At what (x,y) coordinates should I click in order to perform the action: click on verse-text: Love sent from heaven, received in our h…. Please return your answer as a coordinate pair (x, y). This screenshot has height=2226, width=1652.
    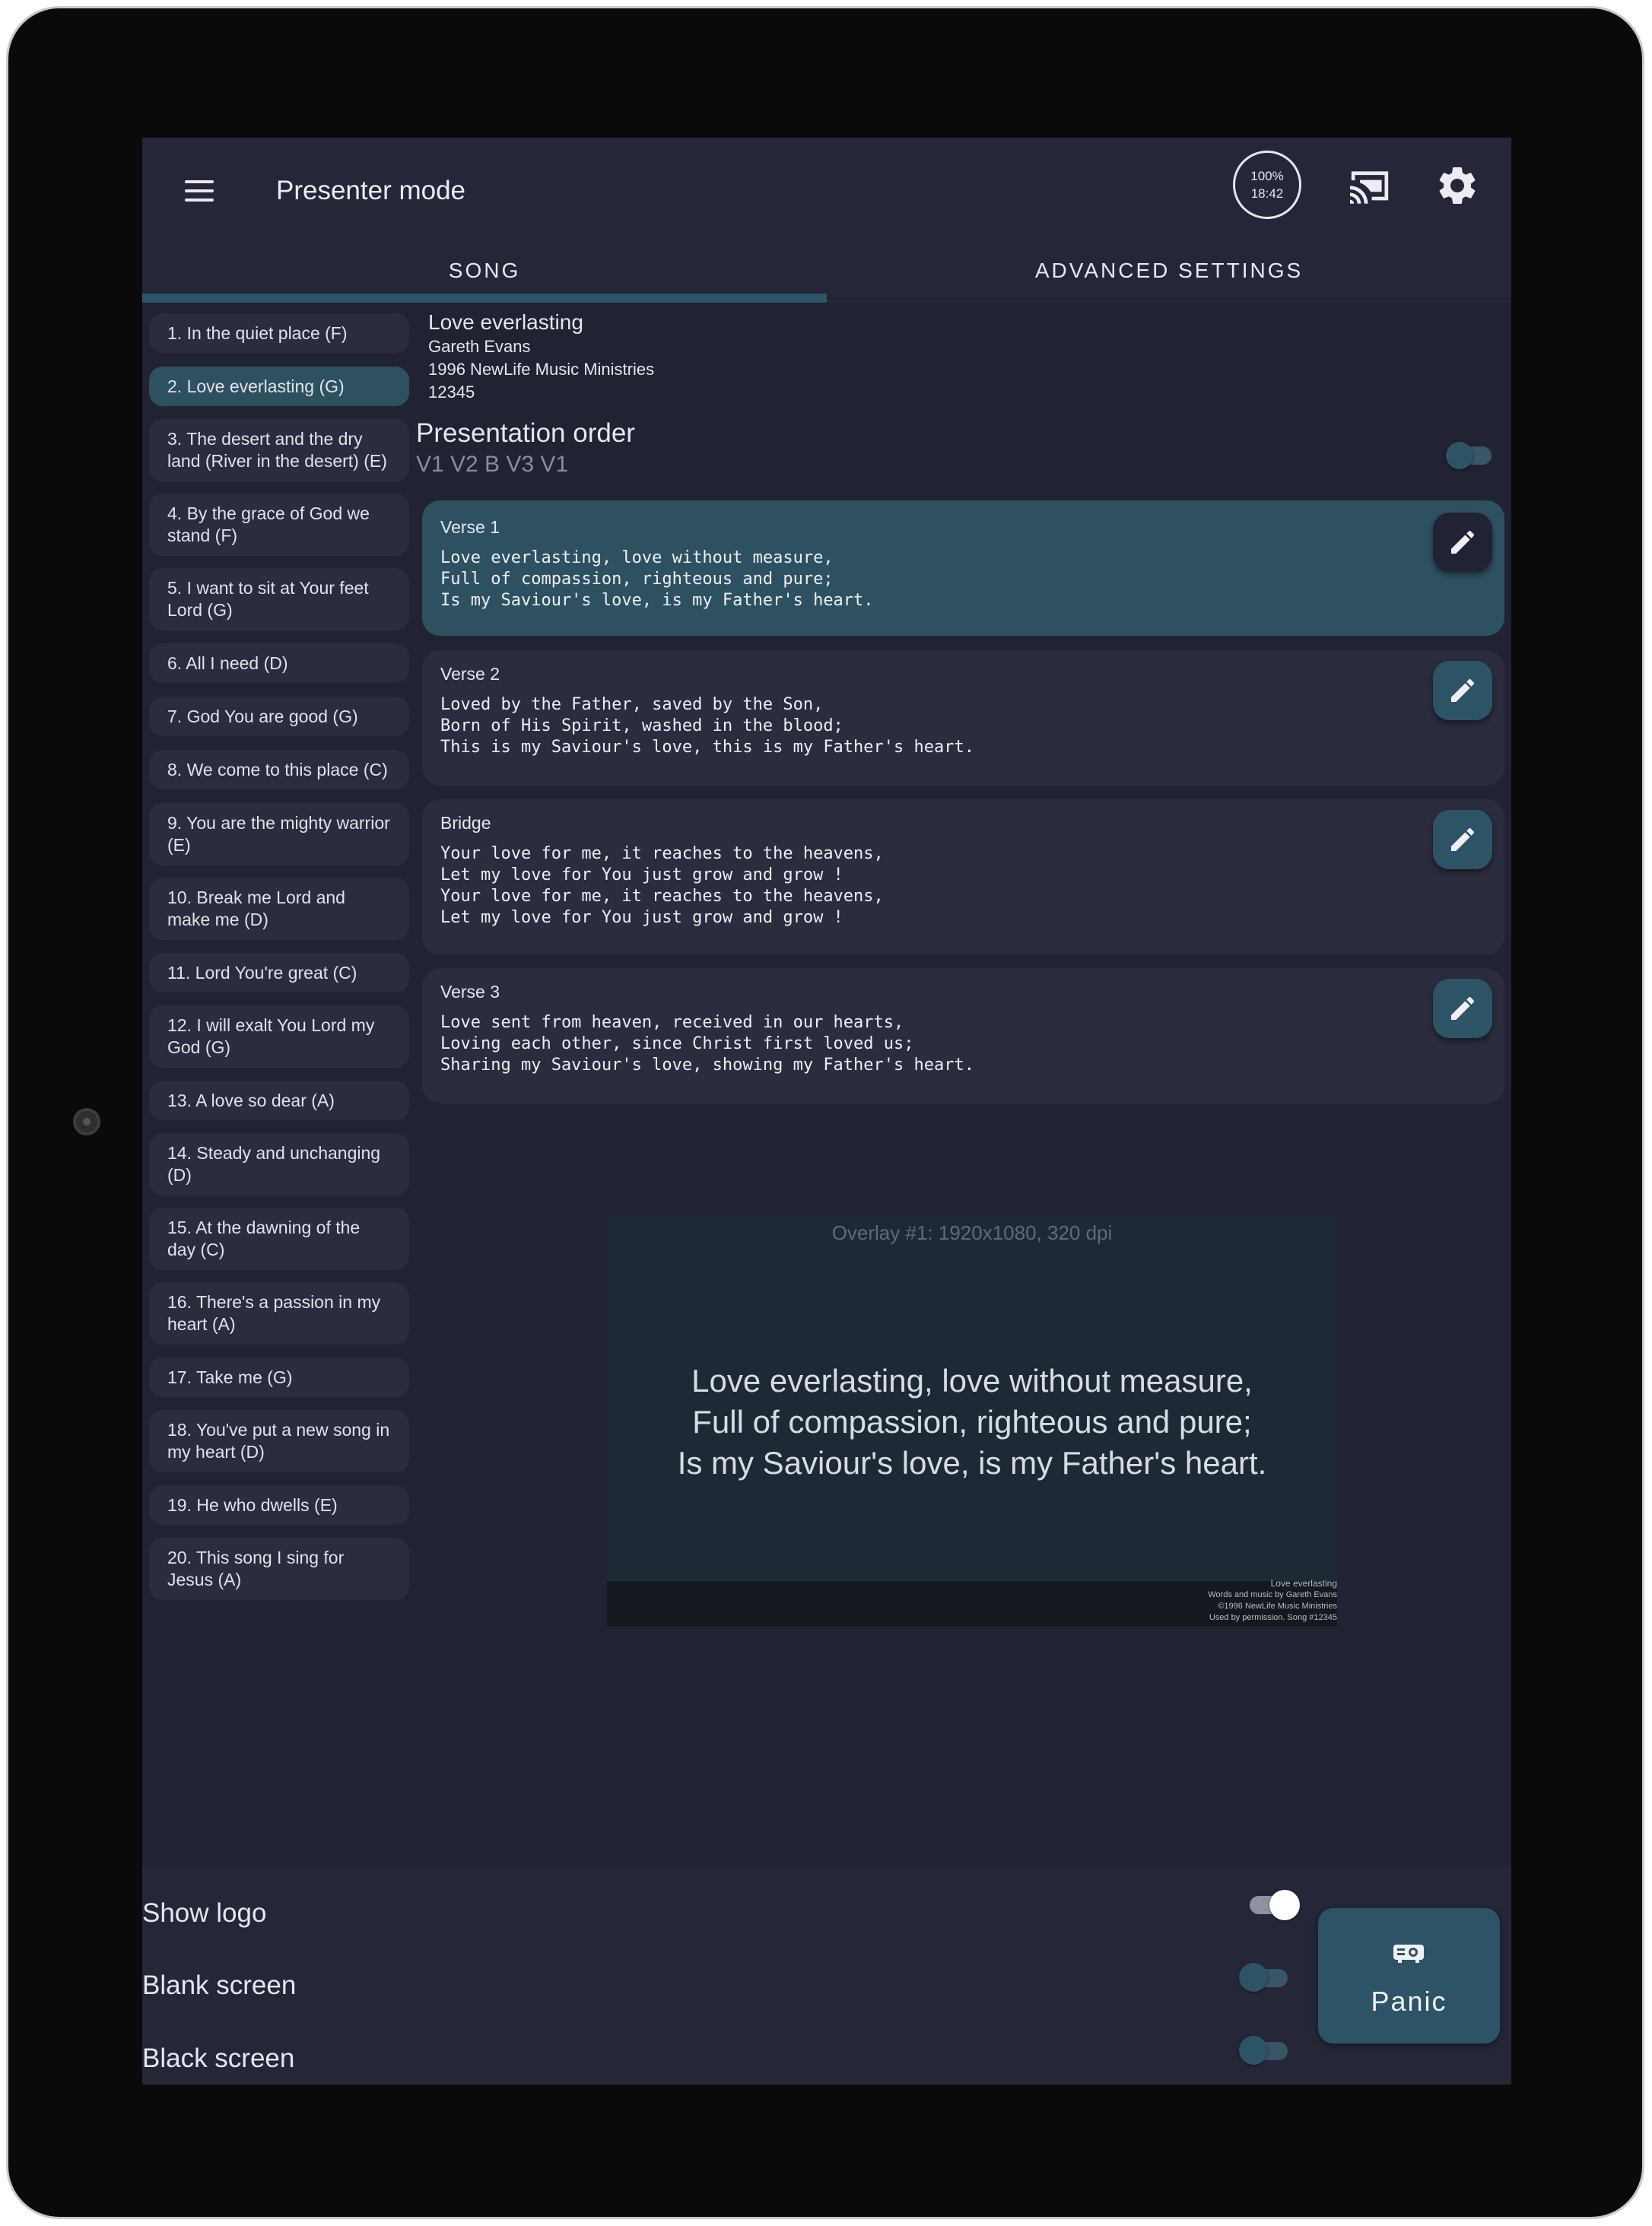
    Looking at the image, I should click on (707, 1044).